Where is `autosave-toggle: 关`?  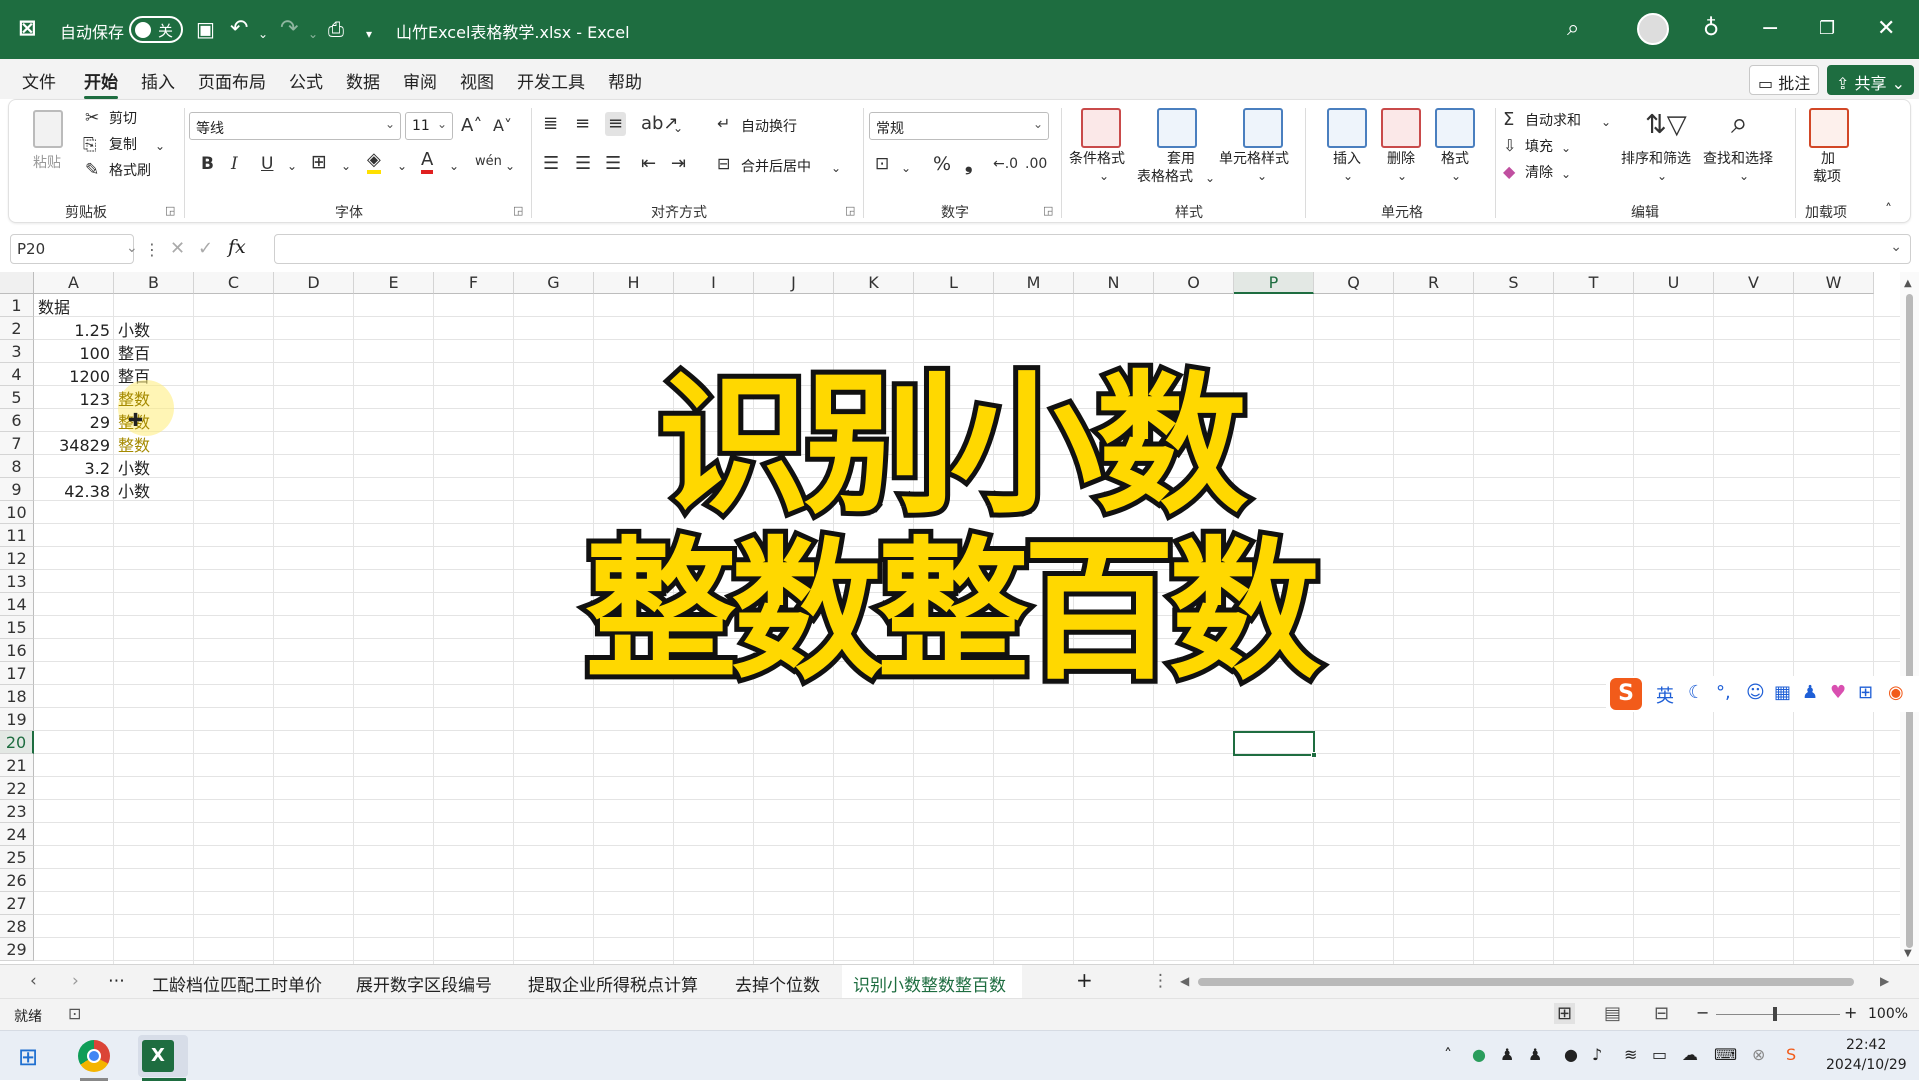 autosave-toggle: 关 is located at coordinates (156, 29).